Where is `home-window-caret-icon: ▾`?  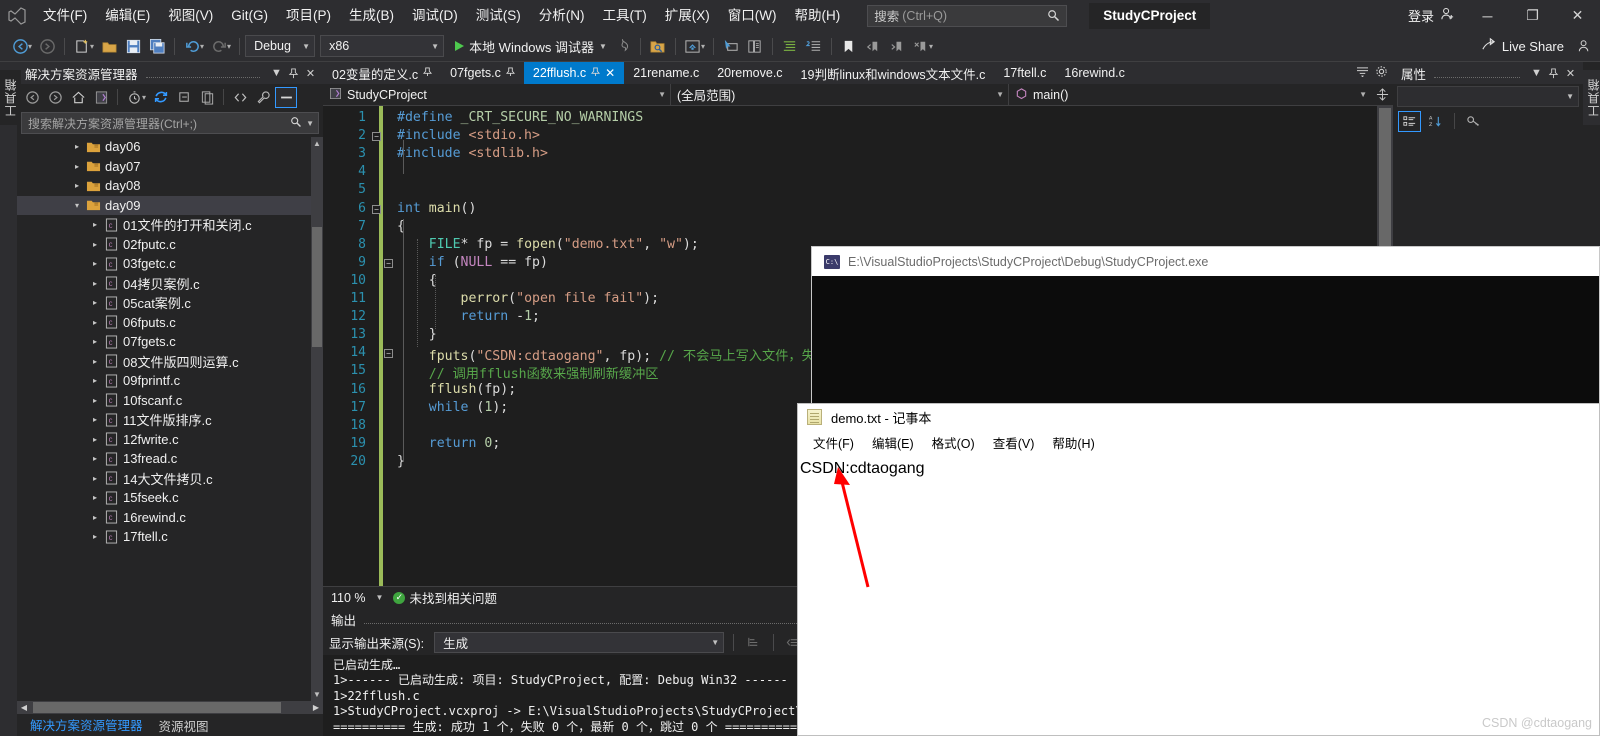
home-window-caret-icon: ▾ is located at coordinates (703, 46).